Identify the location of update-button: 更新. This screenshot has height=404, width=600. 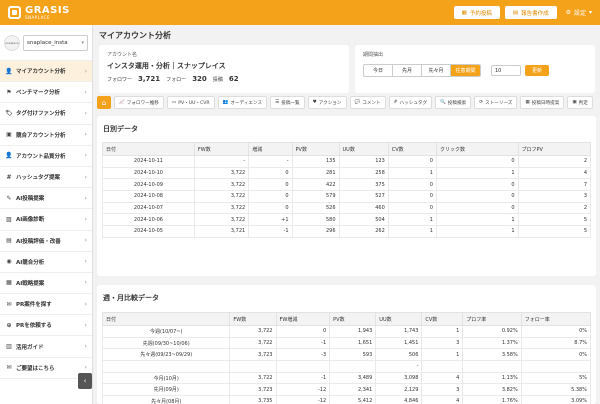
(537, 70).